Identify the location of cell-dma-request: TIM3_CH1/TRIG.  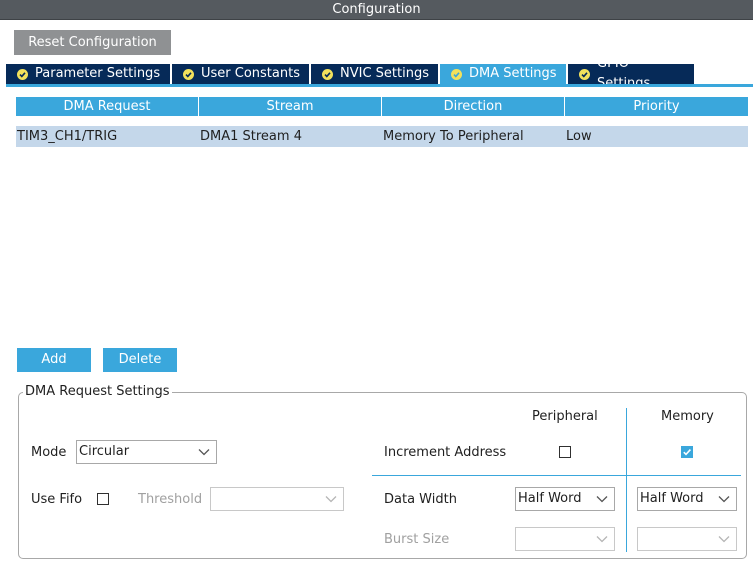
(67, 136).